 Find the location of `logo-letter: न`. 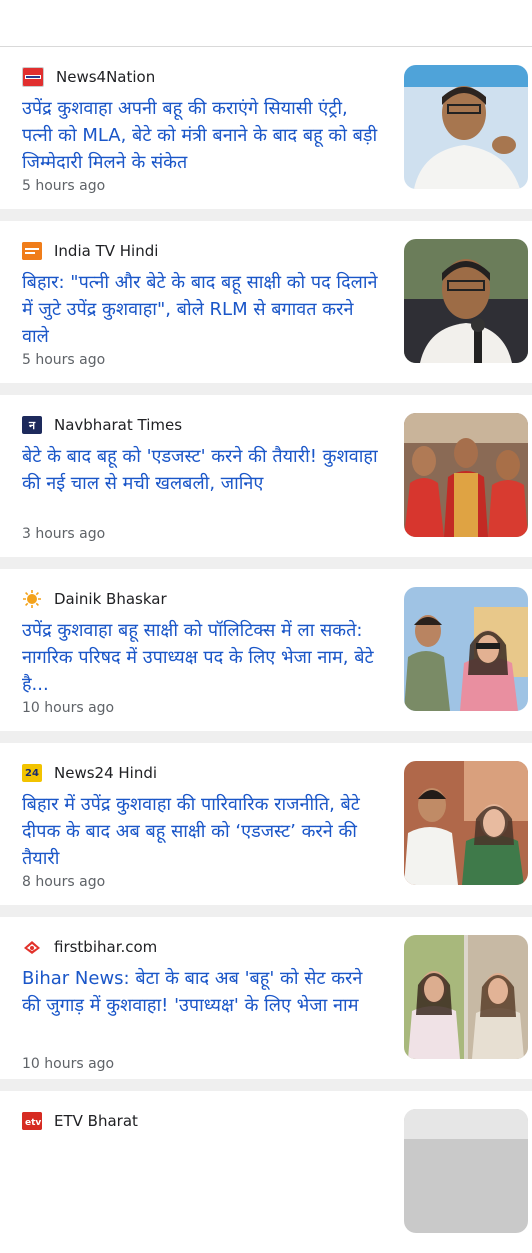

logo-letter: न is located at coordinates (32, 425).